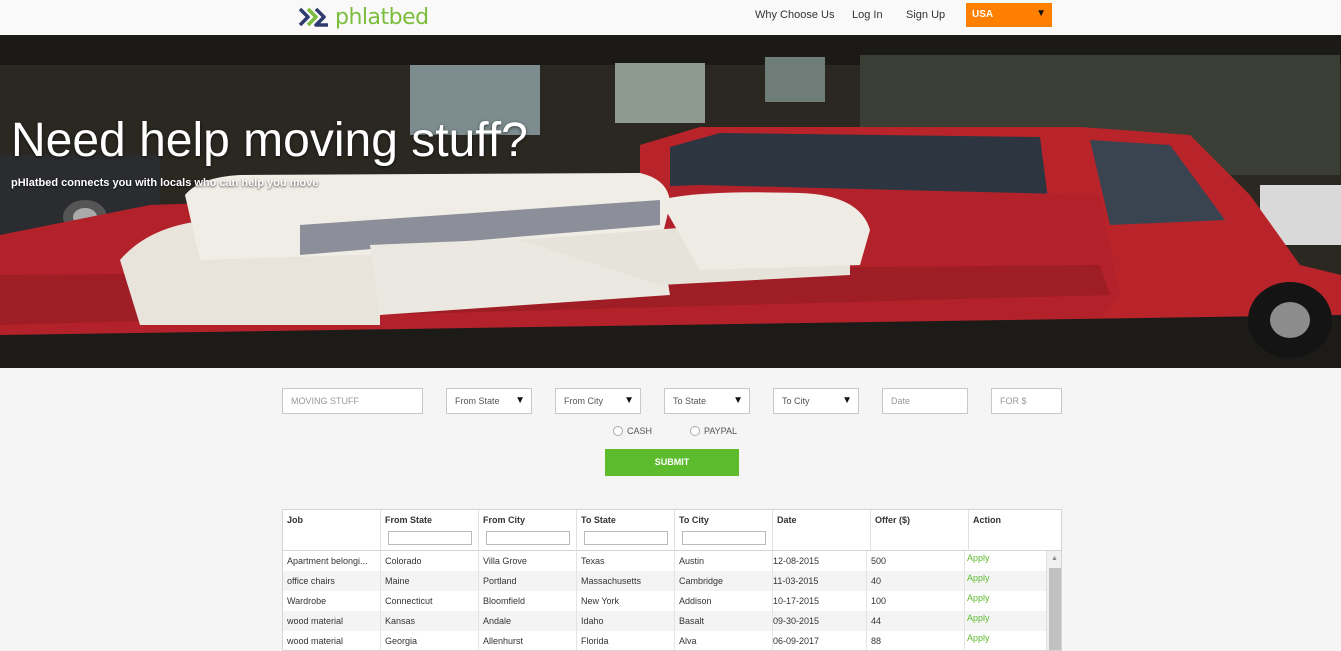 The width and height of the screenshot is (1341, 651). I want to click on date-input: Date, so click(925, 401).